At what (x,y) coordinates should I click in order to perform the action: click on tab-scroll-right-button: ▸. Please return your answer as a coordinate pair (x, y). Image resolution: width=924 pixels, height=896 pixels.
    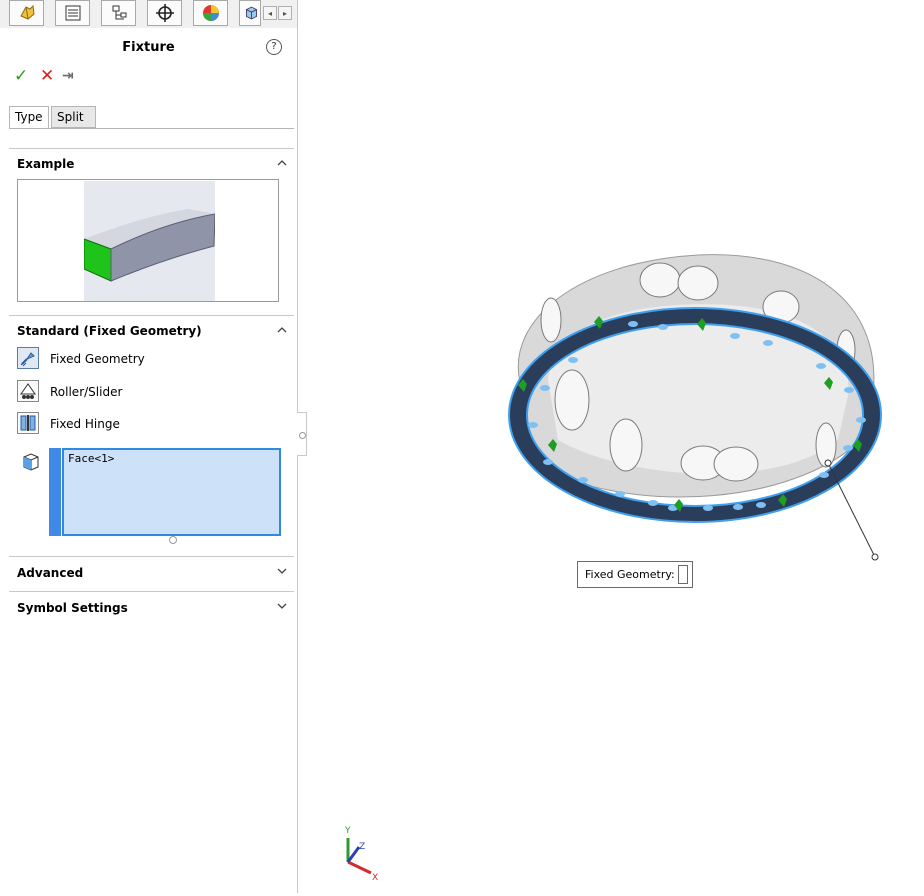
    Looking at the image, I should click on (285, 13).